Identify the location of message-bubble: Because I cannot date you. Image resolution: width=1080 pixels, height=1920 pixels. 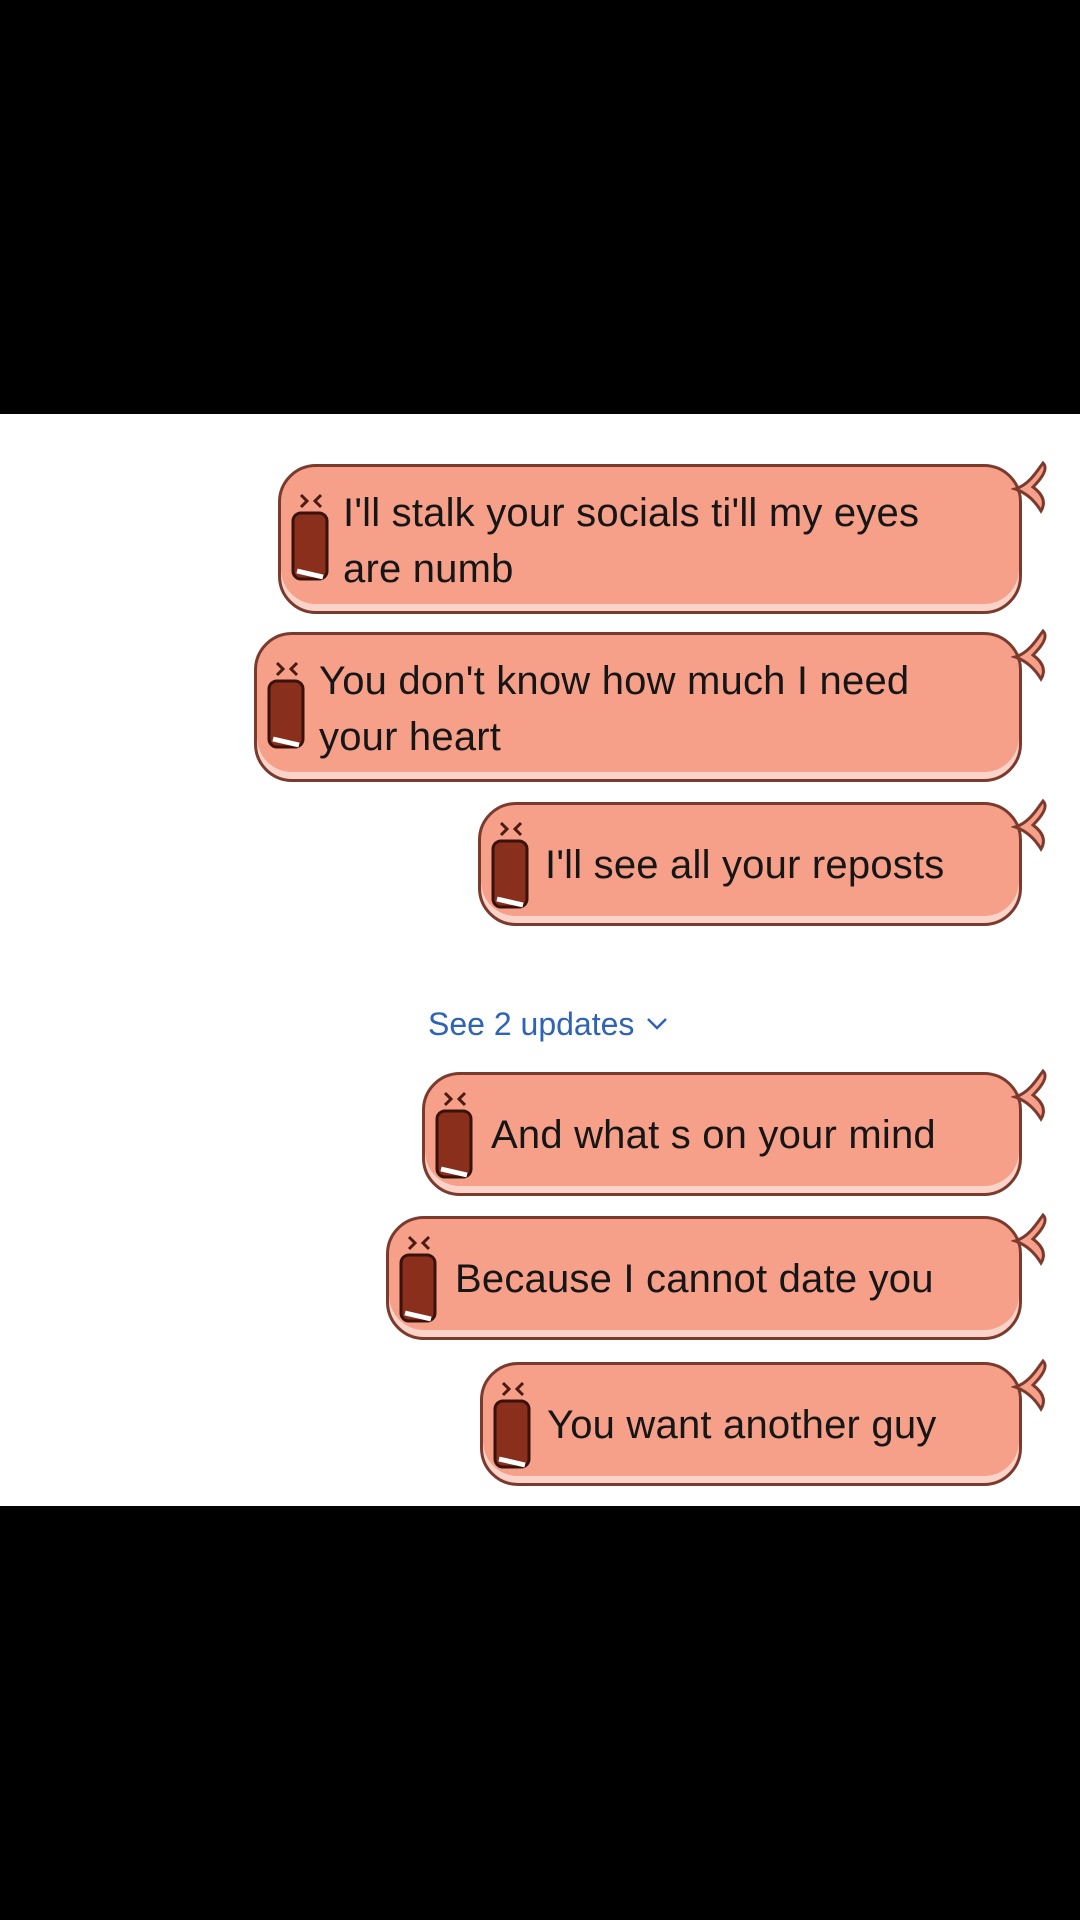
(716, 1276).